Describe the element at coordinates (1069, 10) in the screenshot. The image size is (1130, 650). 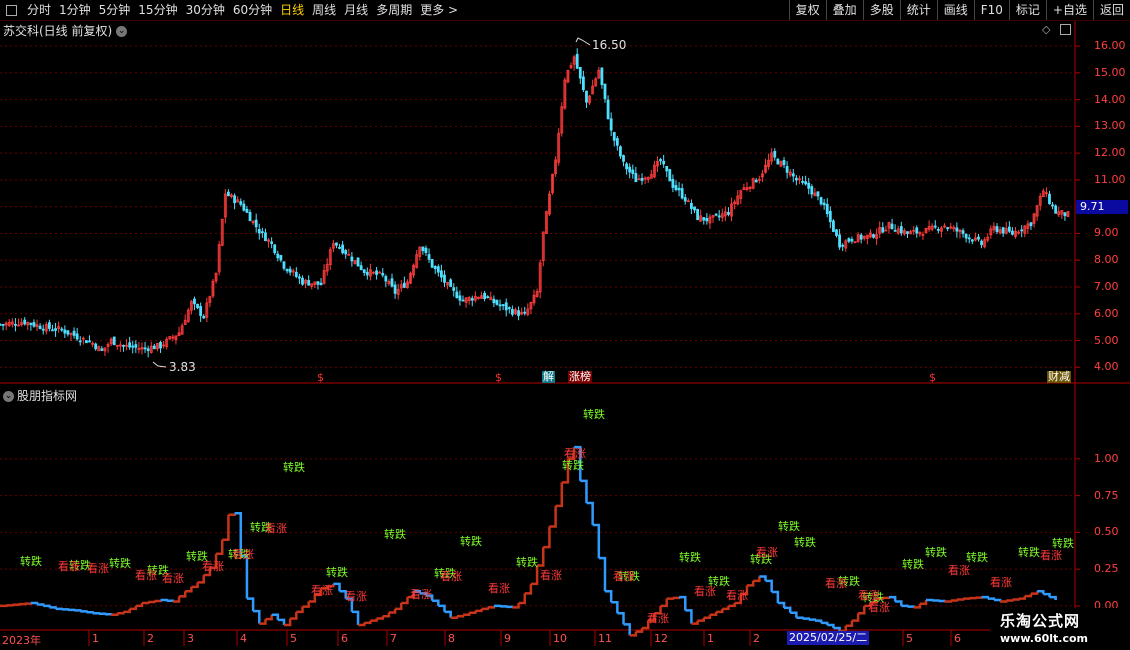
I see `toolbar-button-7: +自选` at that location.